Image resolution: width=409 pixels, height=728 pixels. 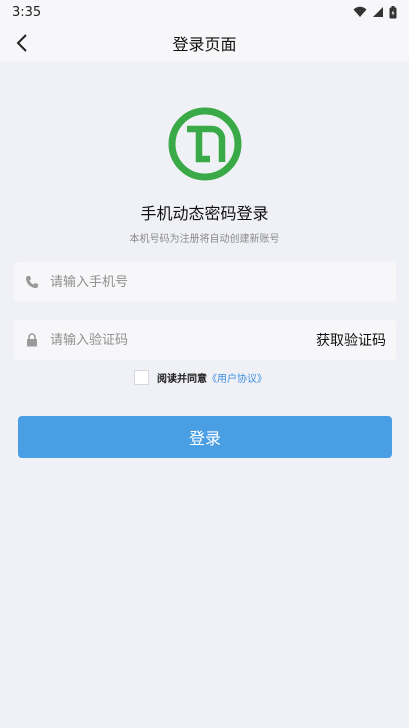 I want to click on phone-icon, so click(x=32, y=282).